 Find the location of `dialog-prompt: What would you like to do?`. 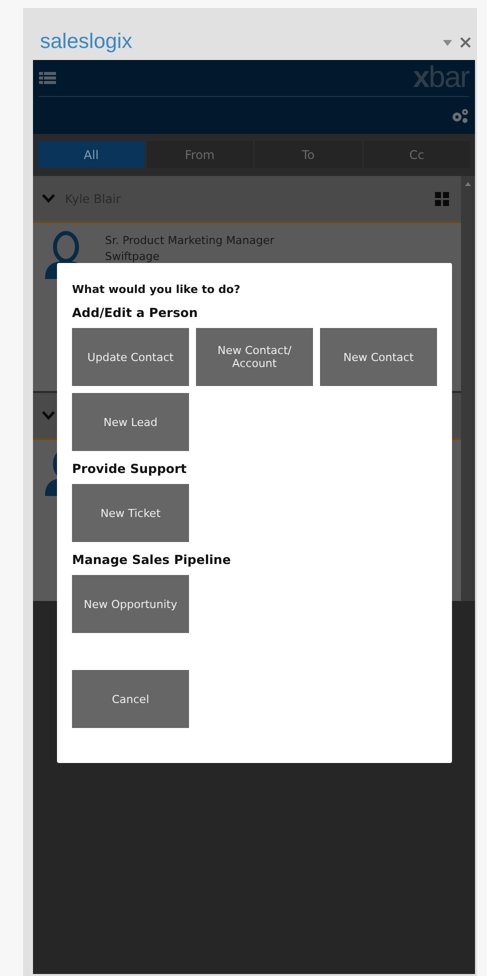

dialog-prompt: What would you like to do? is located at coordinates (157, 289).